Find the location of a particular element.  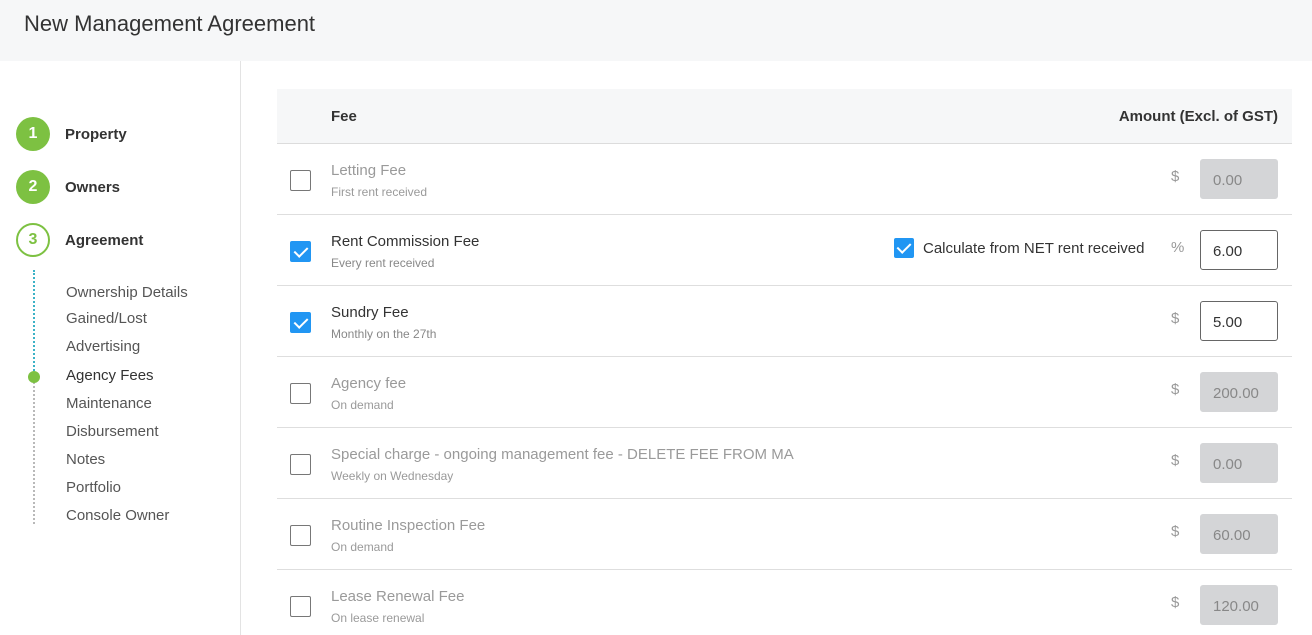

fee-amount-input: 6.00 is located at coordinates (1239, 250).